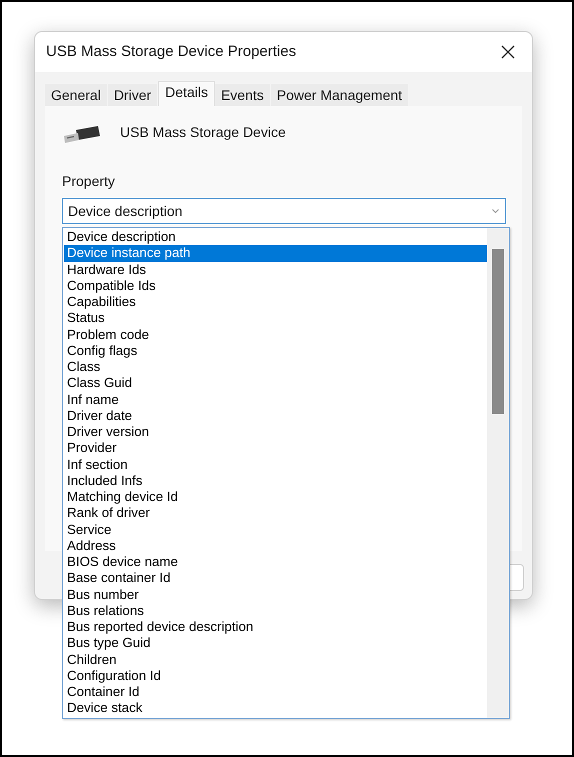 This screenshot has width=574, height=757. Describe the element at coordinates (88, 181) in the screenshot. I see `property-label: Property` at that location.